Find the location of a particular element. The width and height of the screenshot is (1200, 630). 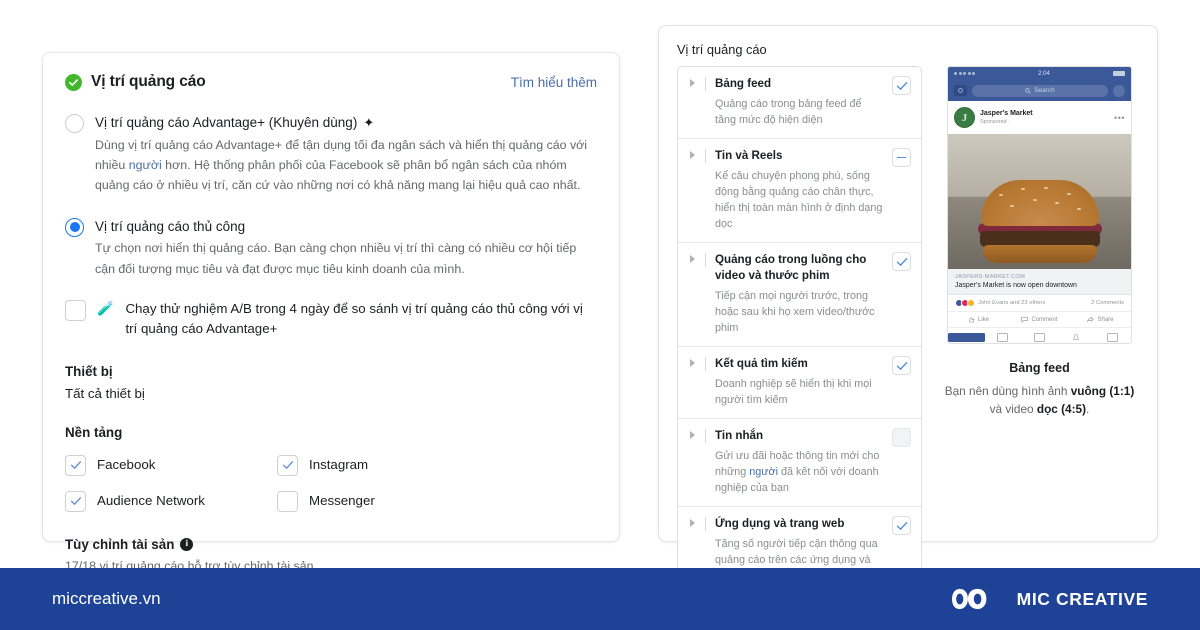

learn-more-link: Tìm hiểu thêm is located at coordinates (554, 82).